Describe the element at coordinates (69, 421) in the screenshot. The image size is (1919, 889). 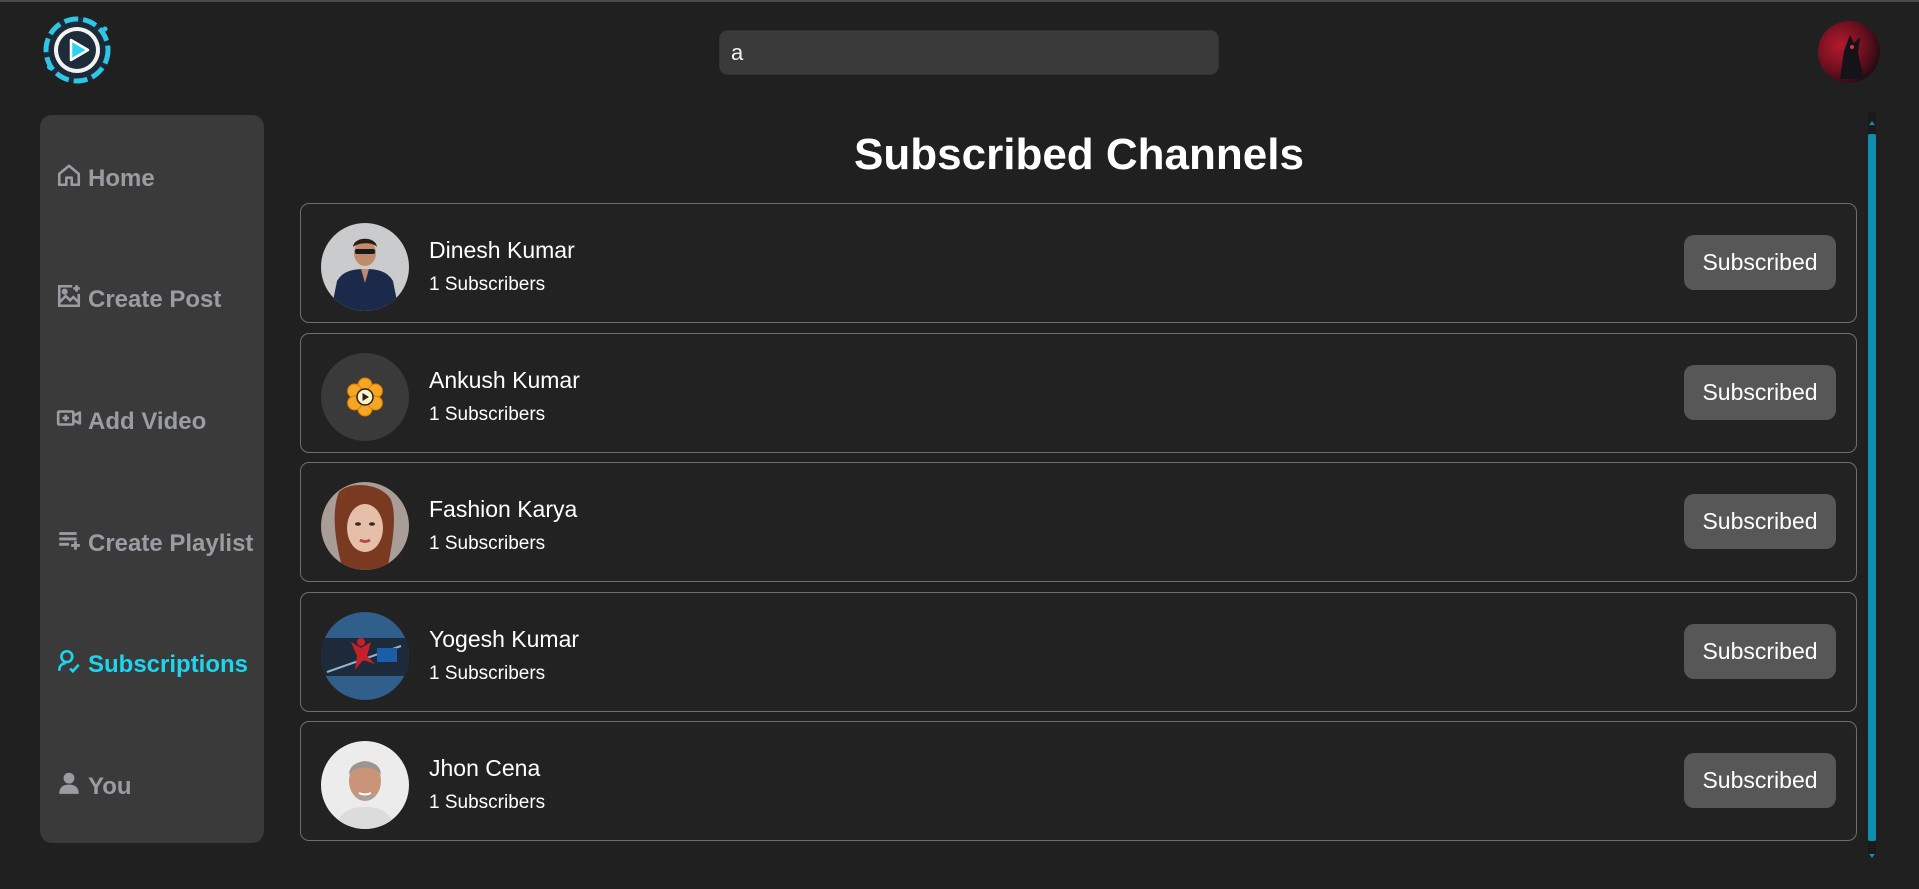
I see `video-plus-icon` at that location.